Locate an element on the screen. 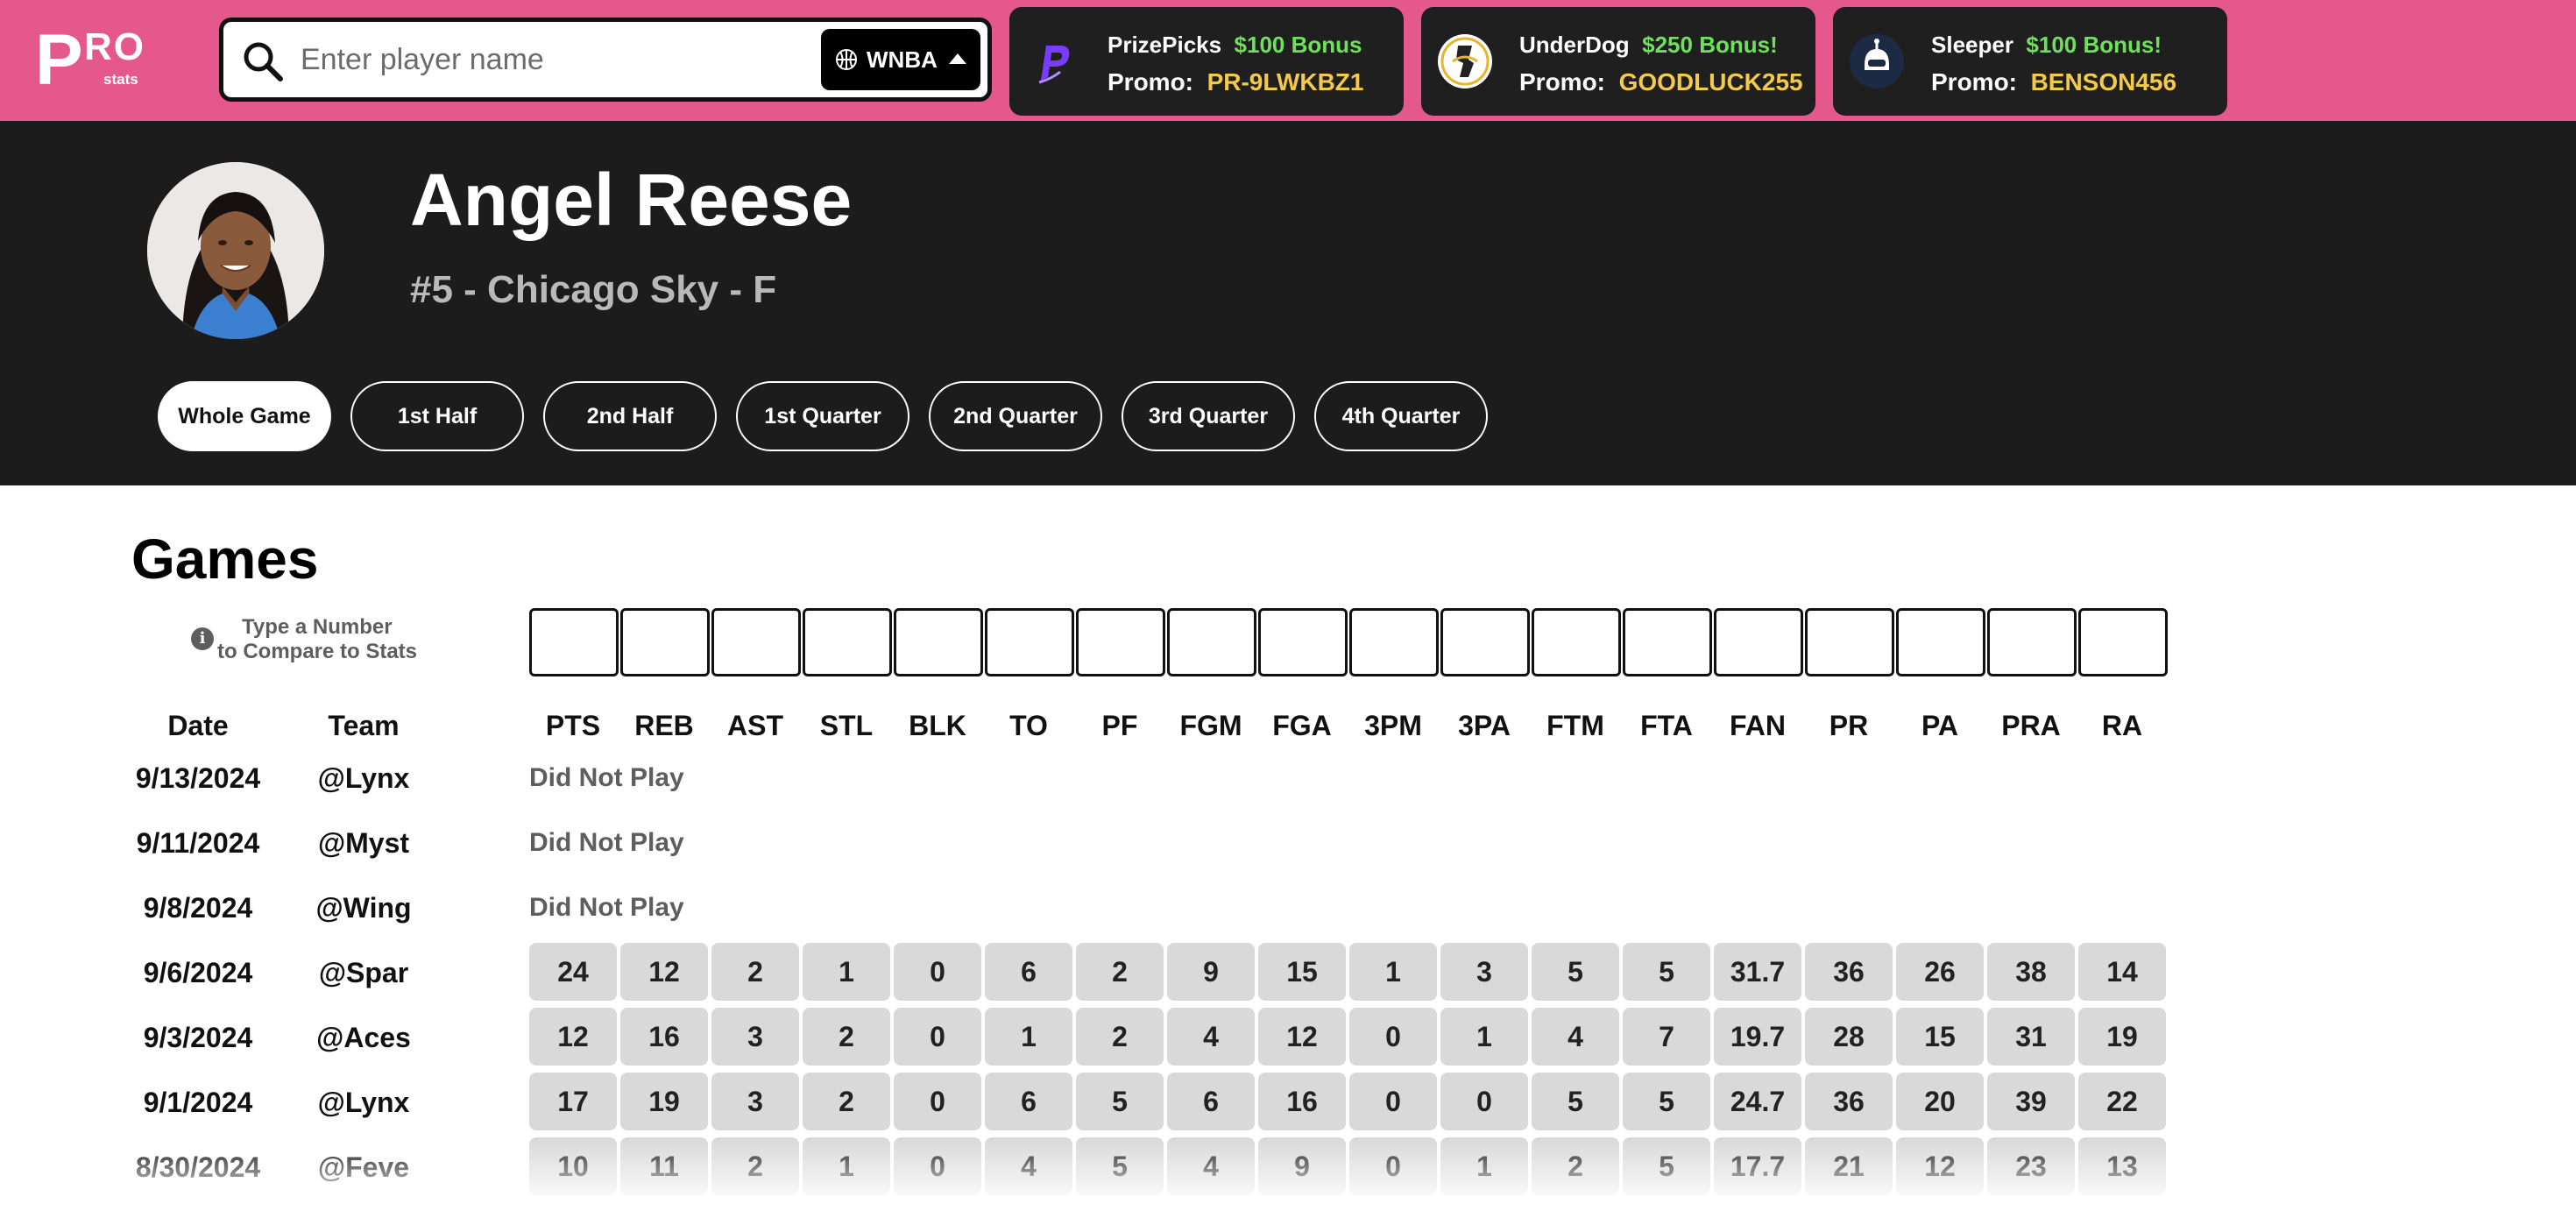 The image size is (2576, 1211). compare-input-pf is located at coordinates (1120, 642).